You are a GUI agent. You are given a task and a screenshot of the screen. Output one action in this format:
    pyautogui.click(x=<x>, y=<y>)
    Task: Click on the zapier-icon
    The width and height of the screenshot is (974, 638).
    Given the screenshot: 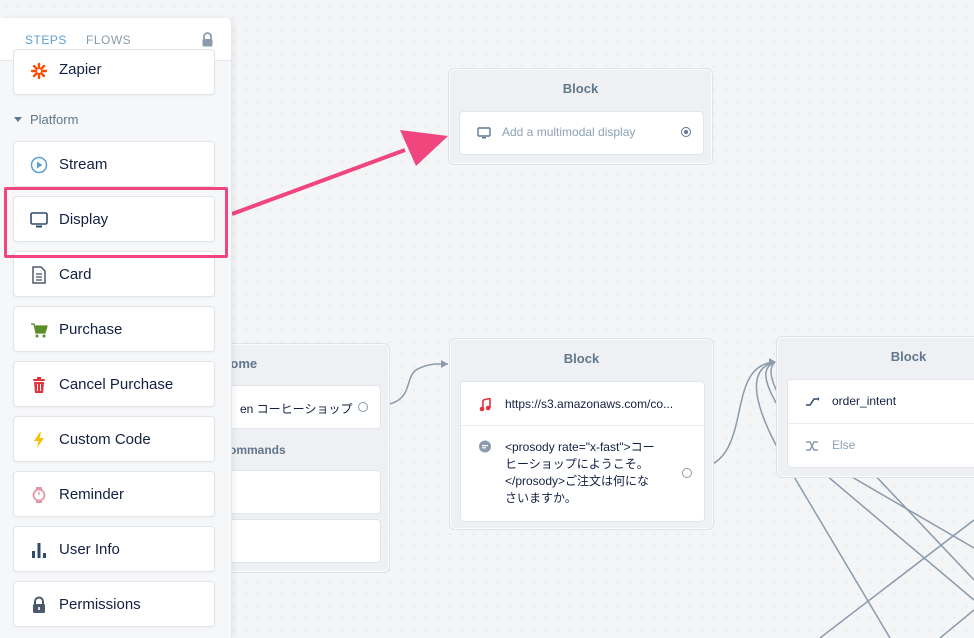 What is the action you would take?
    pyautogui.click(x=39, y=71)
    